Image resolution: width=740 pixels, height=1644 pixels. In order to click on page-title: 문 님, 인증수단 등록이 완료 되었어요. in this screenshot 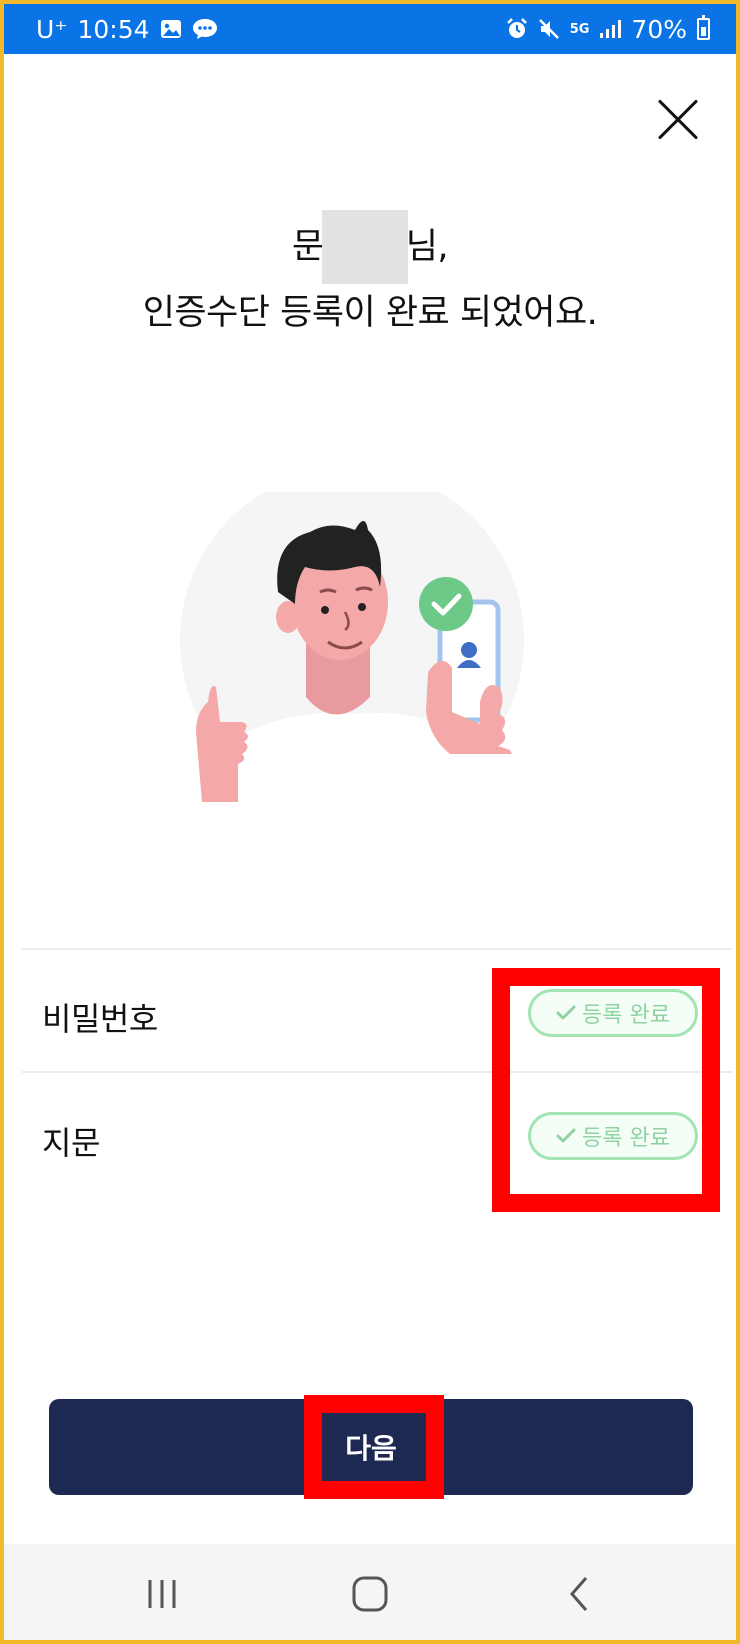, I will do `click(370, 276)`.